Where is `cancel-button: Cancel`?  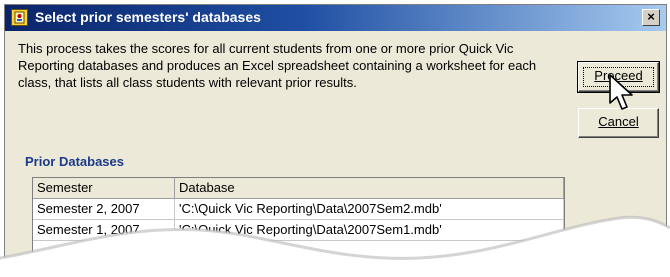 cancel-button: Cancel is located at coordinates (618, 123).